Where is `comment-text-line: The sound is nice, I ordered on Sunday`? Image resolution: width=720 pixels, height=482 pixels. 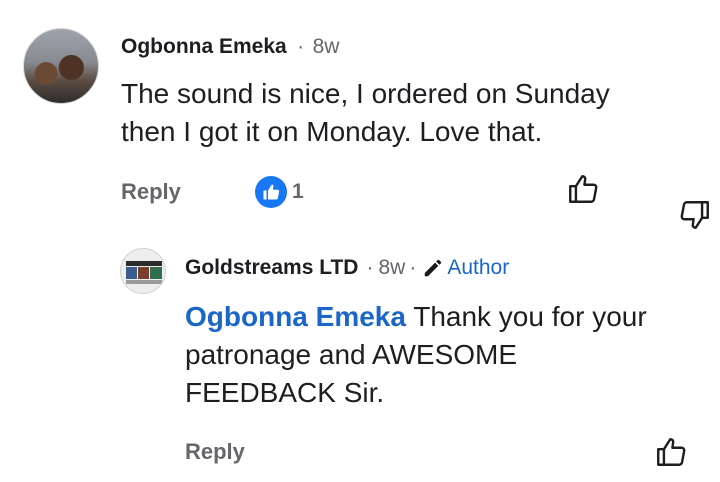
comment-text-line: The sound is nice, I ordered on Sunday is located at coordinates (365, 93).